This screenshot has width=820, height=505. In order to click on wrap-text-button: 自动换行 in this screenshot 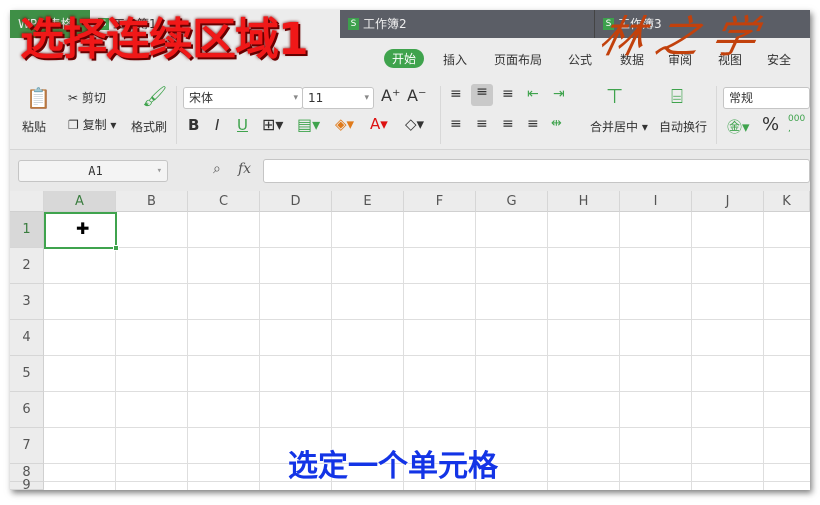, I will do `click(683, 126)`.